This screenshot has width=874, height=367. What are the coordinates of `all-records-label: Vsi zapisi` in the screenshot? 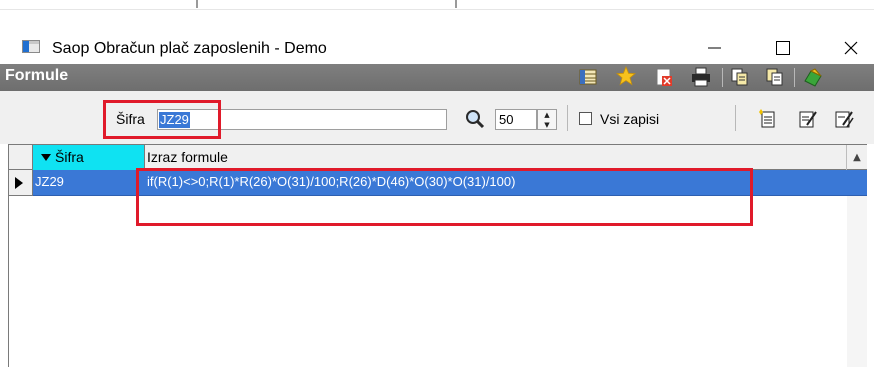 It's located at (630, 119).